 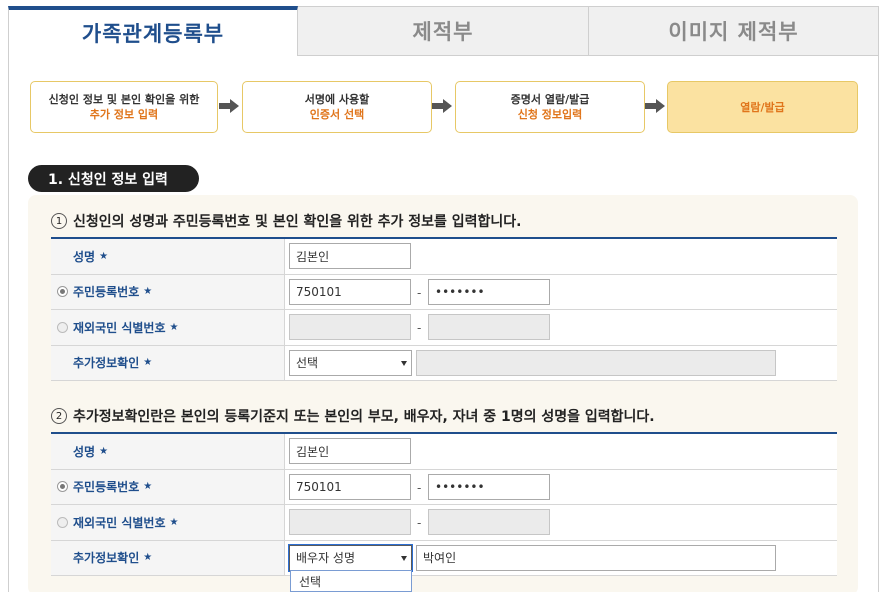 I want to click on step-2-line2: 인증서 선택, so click(x=337, y=114).